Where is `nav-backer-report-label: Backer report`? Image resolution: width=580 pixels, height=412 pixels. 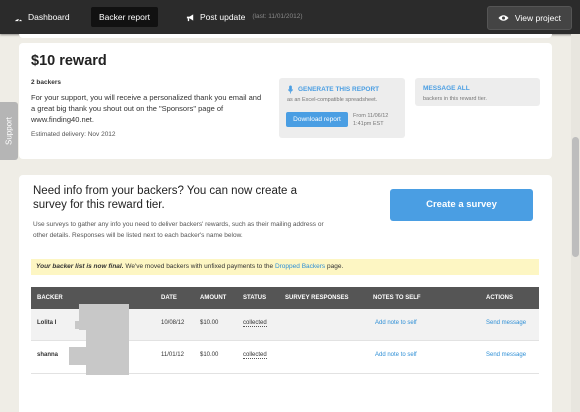
nav-backer-report-label: Backer report is located at coordinates (125, 17).